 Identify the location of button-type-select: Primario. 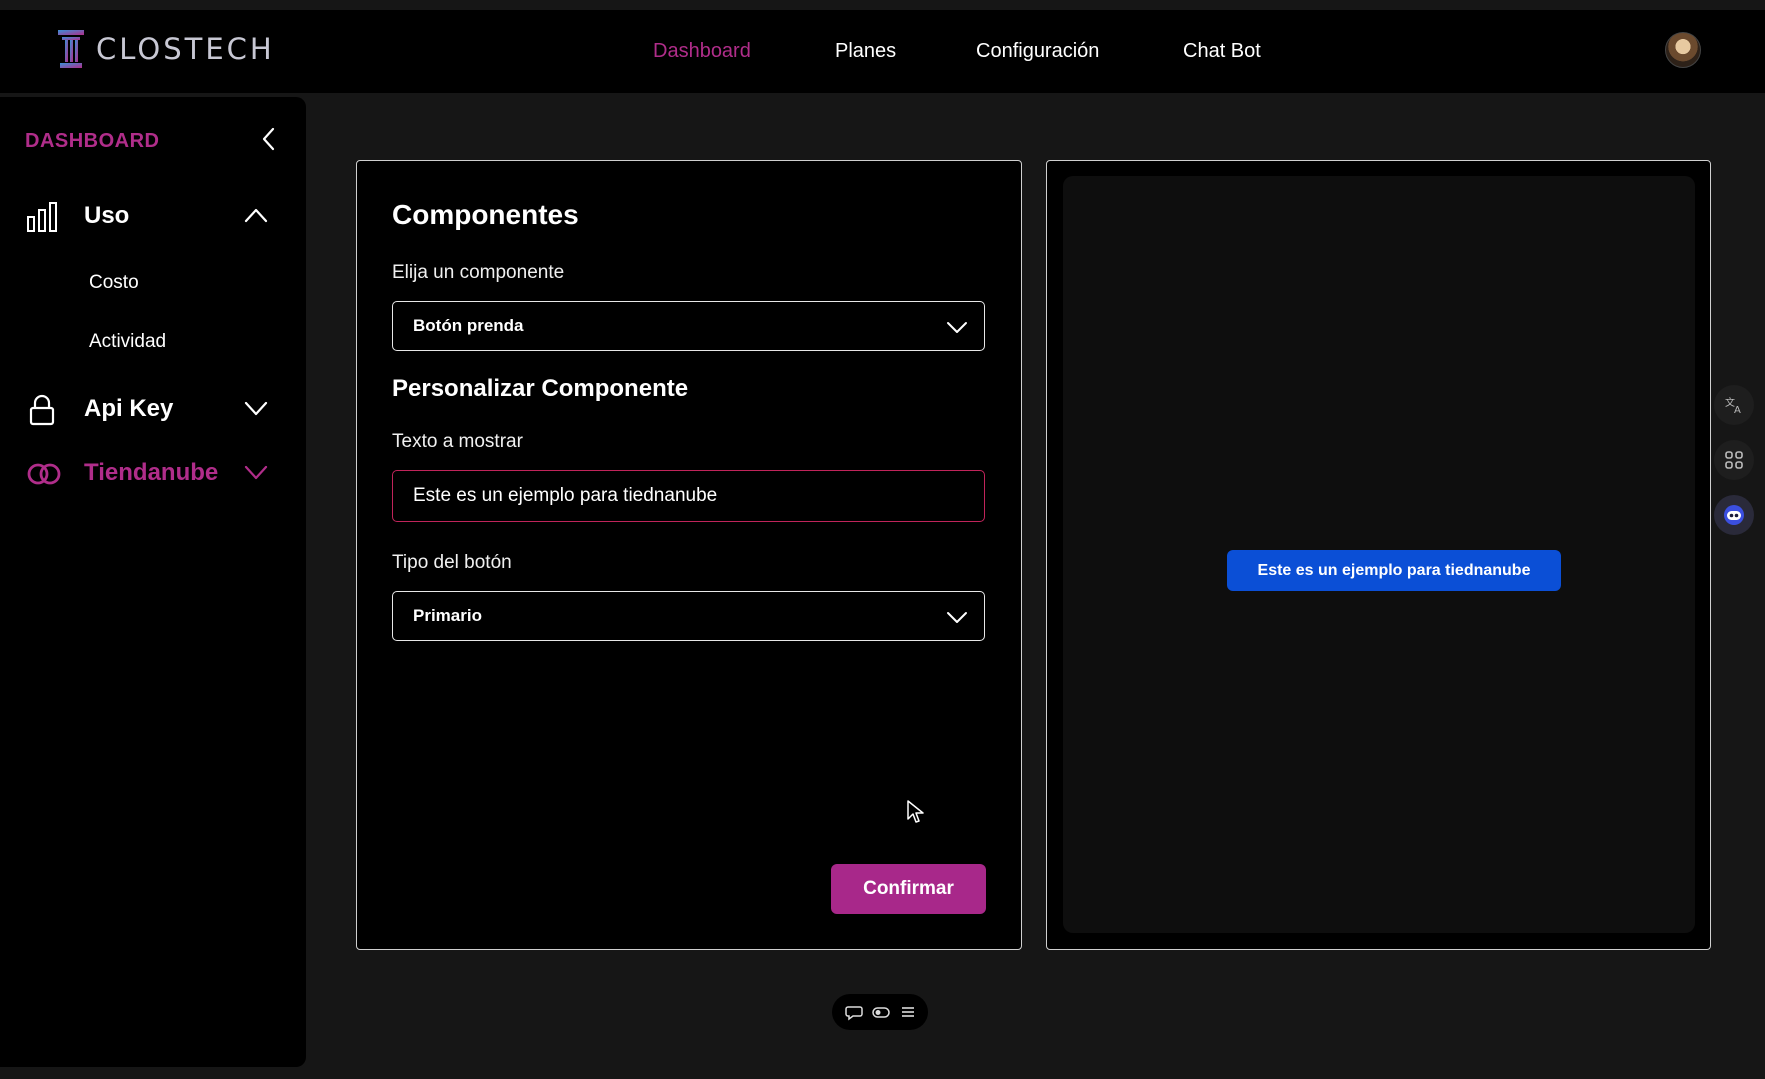
(688, 616).